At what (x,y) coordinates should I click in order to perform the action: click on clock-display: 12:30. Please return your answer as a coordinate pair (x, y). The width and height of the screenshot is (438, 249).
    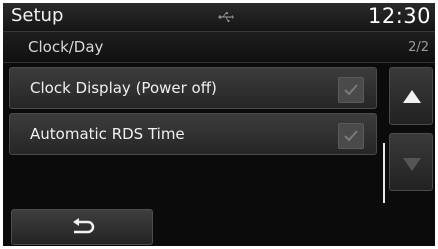
    Looking at the image, I should click on (399, 16).